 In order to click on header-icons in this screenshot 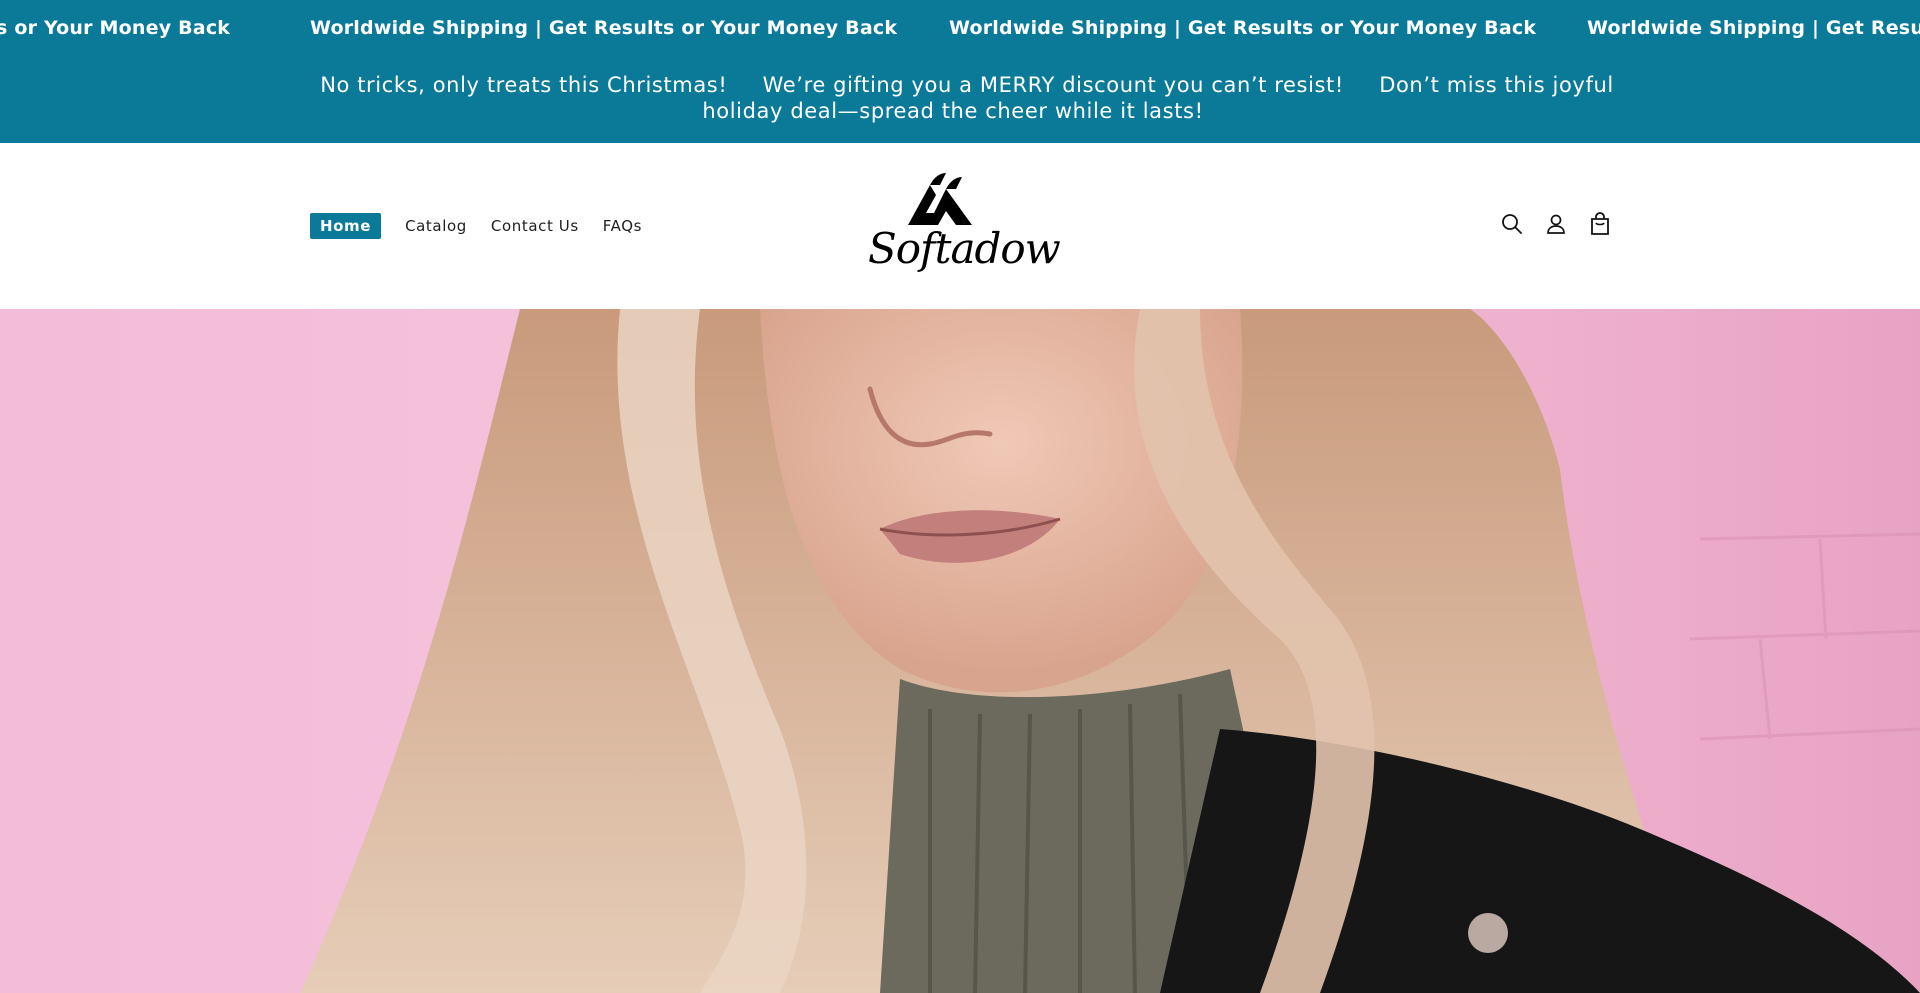, I will do `click(1563, 224)`.